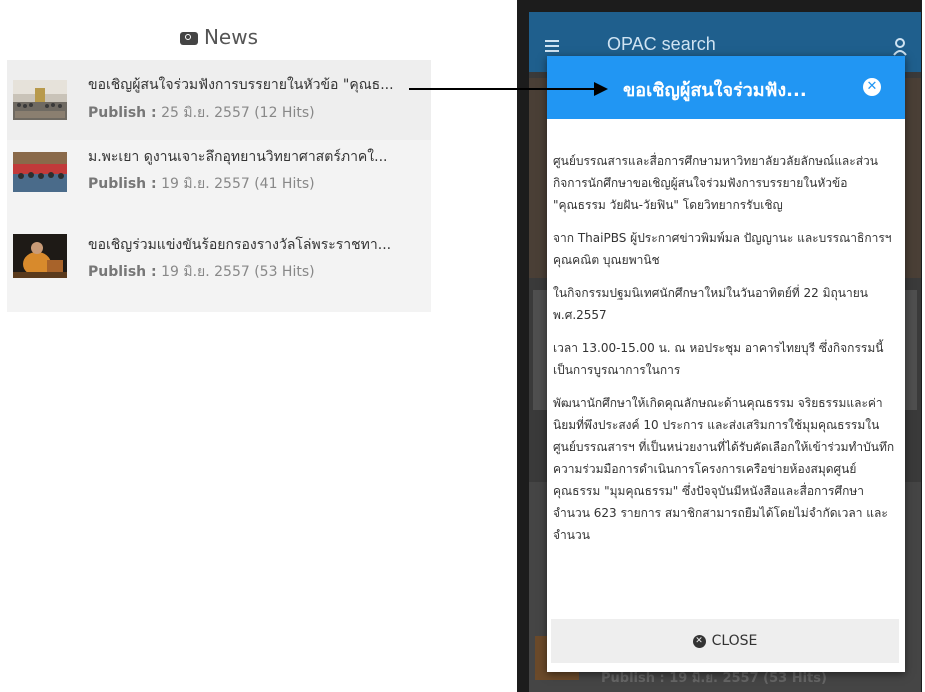 This screenshot has width=925, height=692. What do you see at coordinates (661, 44) in the screenshot?
I see `app-title: OPAC search` at bounding box center [661, 44].